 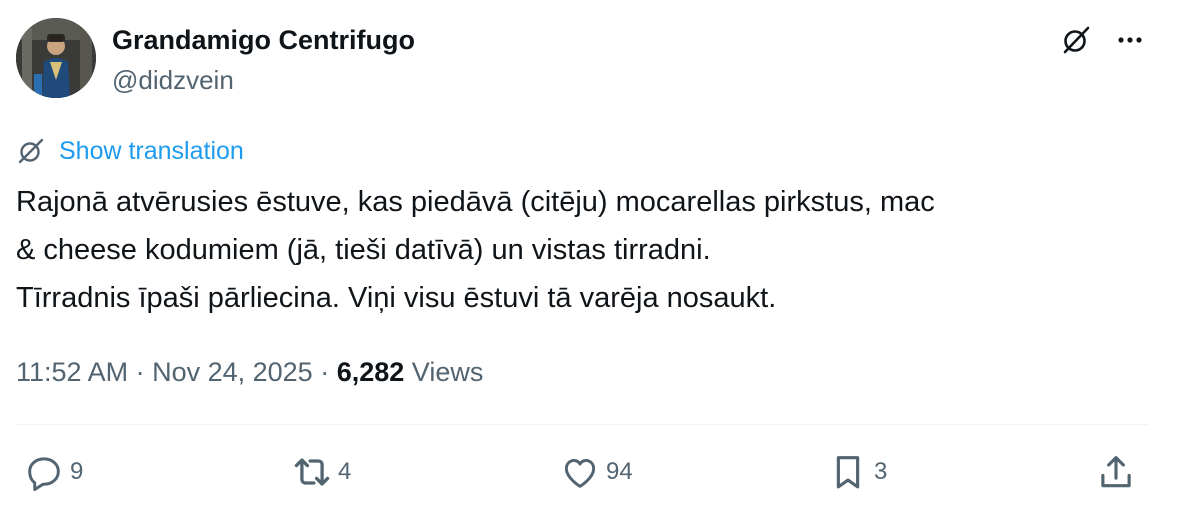 I want to click on bookmark-button: 3, so click(x=855, y=472).